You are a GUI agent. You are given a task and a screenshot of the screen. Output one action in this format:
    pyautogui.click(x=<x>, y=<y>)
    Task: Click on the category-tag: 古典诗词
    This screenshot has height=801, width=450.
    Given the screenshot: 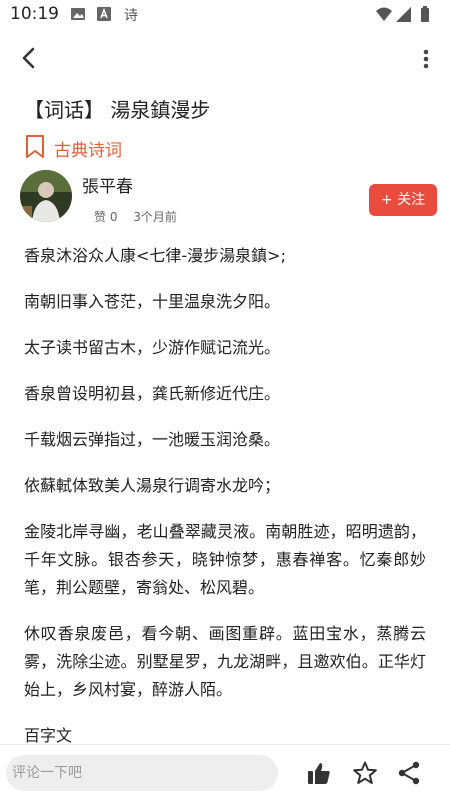 What is the action you would take?
    pyautogui.click(x=73, y=148)
    